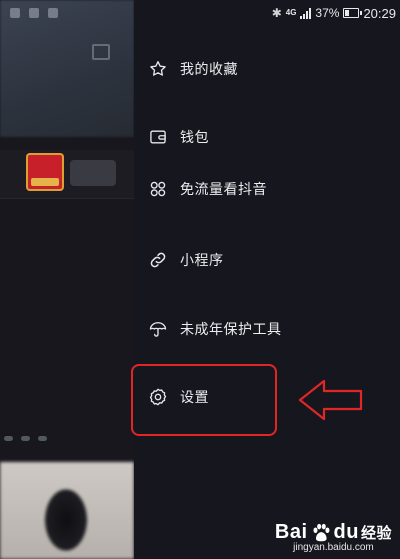  Describe the element at coordinates (45, 172) in the screenshot. I see `background-red-envelope-icon` at that location.